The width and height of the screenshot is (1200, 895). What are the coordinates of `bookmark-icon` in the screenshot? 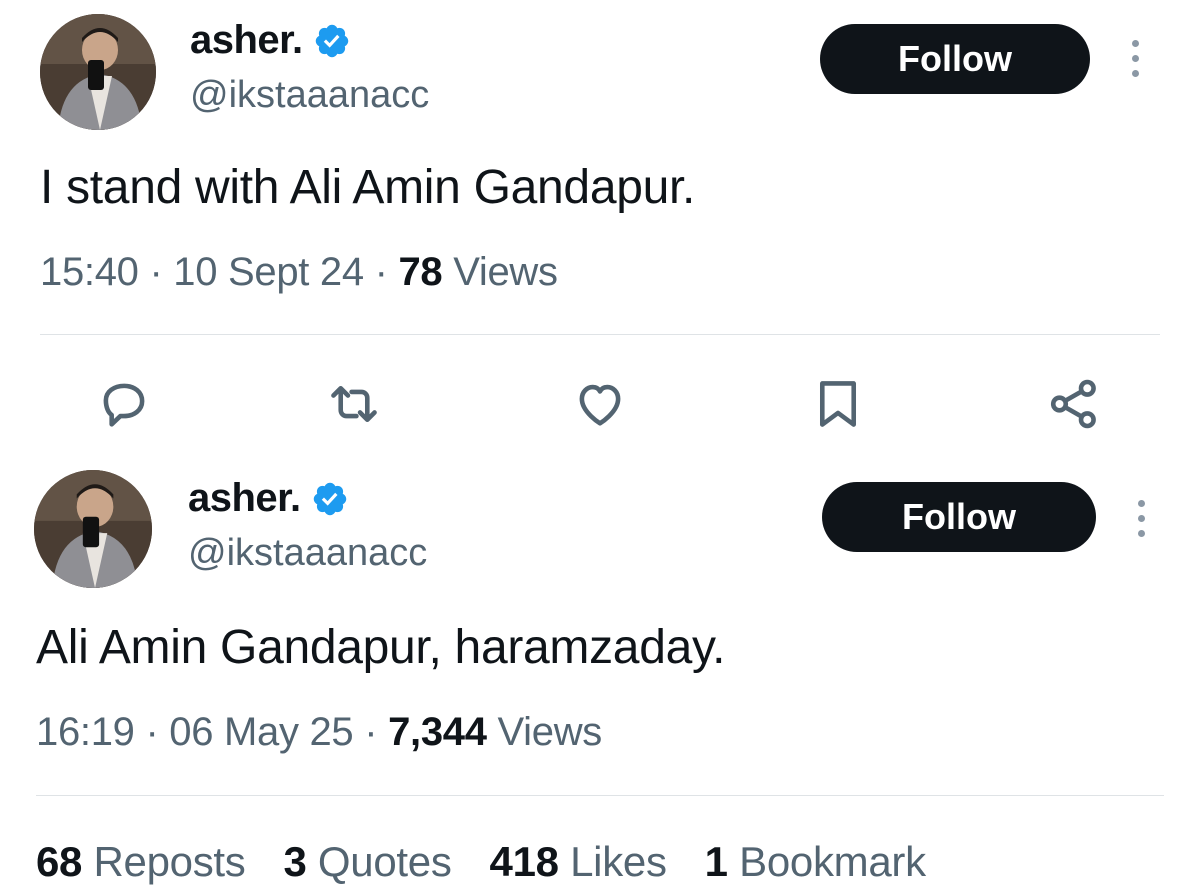 It's located at (838, 404).